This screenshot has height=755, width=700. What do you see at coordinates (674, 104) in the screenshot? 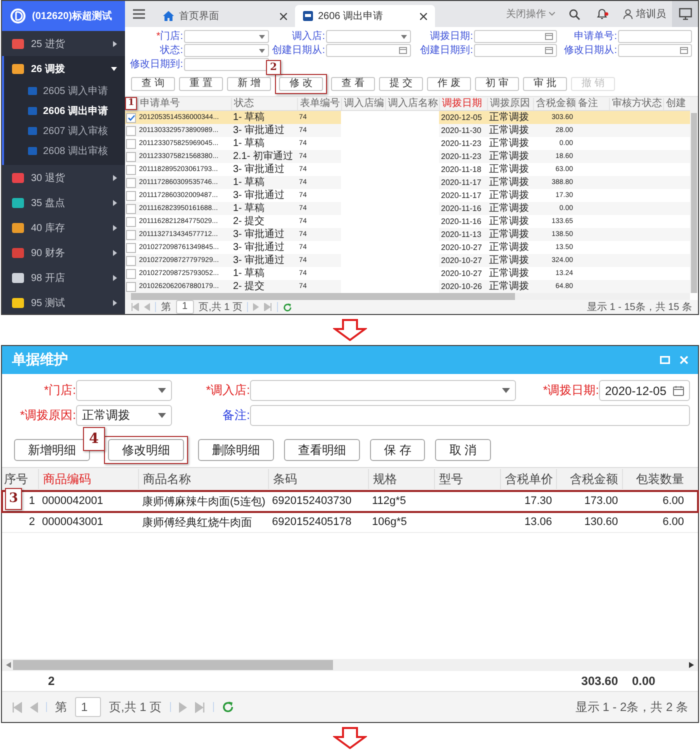
I see `column-header: 创建` at bounding box center [674, 104].